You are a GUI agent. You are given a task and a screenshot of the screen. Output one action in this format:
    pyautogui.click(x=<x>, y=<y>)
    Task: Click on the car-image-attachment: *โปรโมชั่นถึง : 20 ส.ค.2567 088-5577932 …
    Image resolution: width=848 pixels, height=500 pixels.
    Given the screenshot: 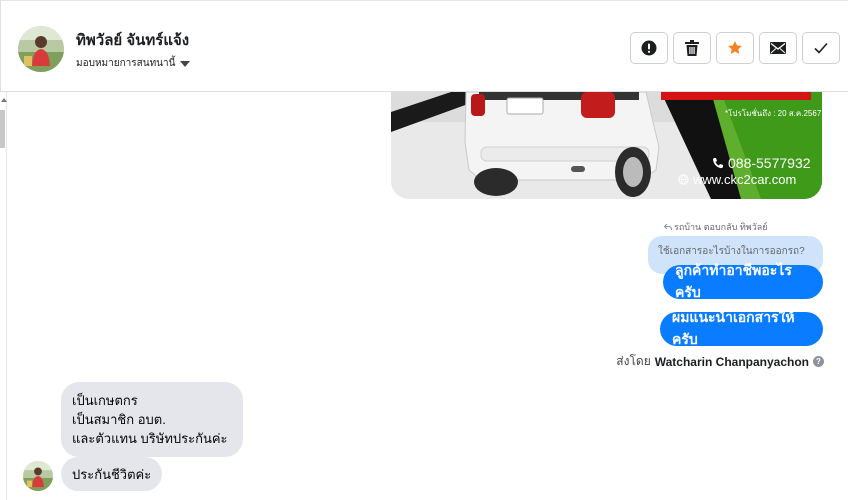 What is the action you would take?
    pyautogui.click(x=606, y=145)
    